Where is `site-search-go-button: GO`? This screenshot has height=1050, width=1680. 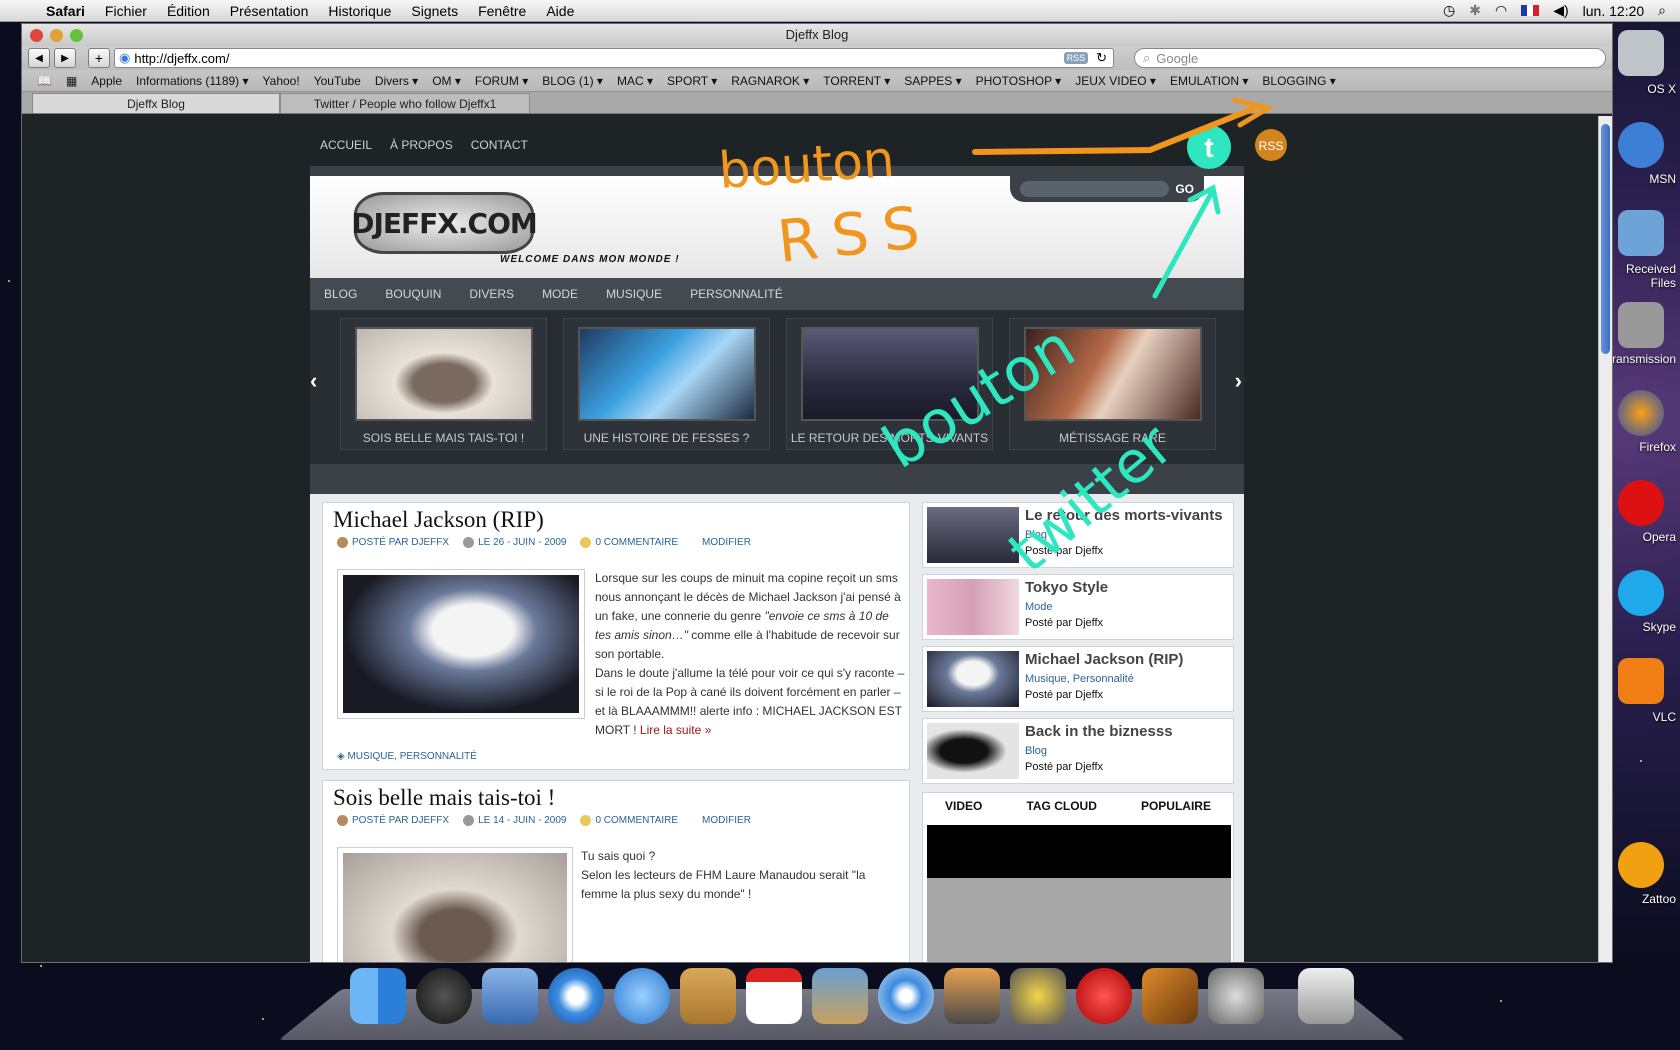
site-search-go-button: GO is located at coordinates (1184, 189).